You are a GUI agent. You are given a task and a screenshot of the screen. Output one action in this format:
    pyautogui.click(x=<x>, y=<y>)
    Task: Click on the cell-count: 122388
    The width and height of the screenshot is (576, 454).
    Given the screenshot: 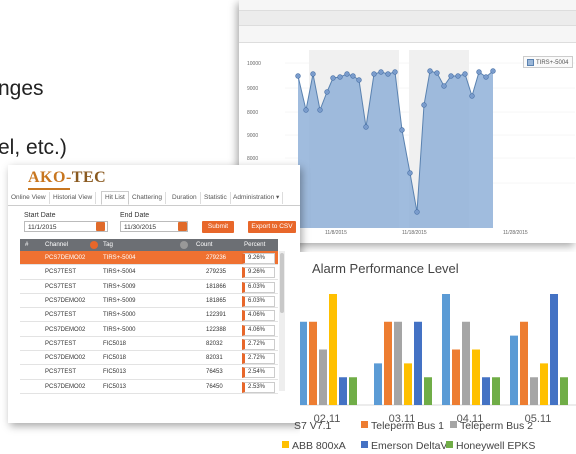 What is the action you would take?
    pyautogui.click(x=216, y=329)
    